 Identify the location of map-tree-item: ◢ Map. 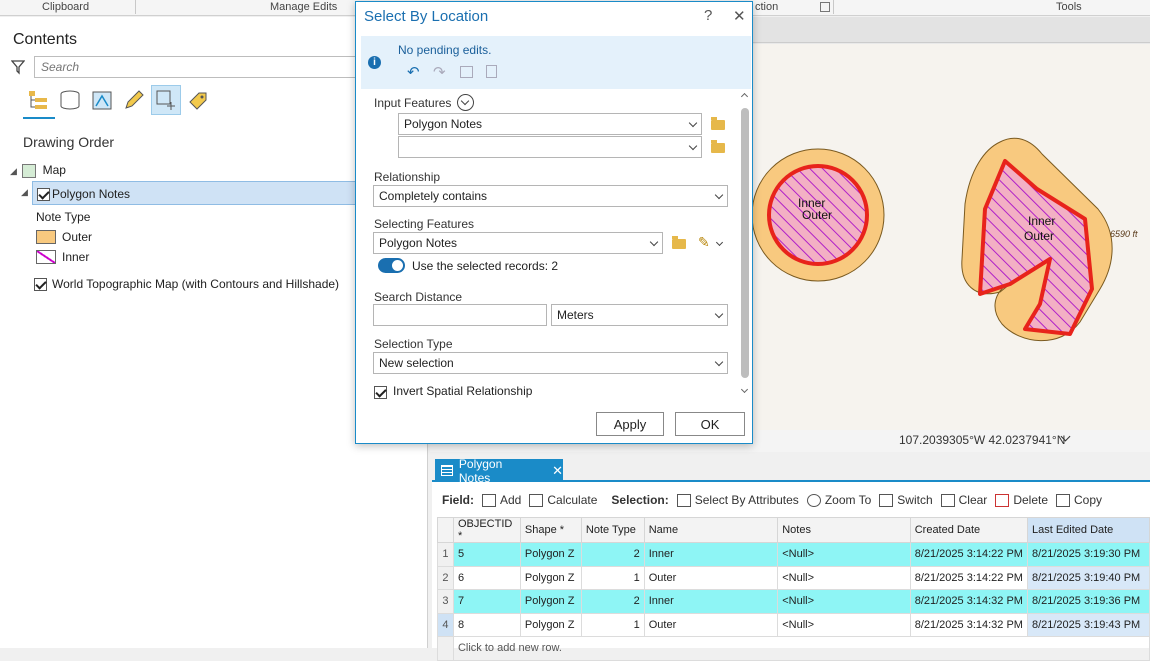
(38, 170).